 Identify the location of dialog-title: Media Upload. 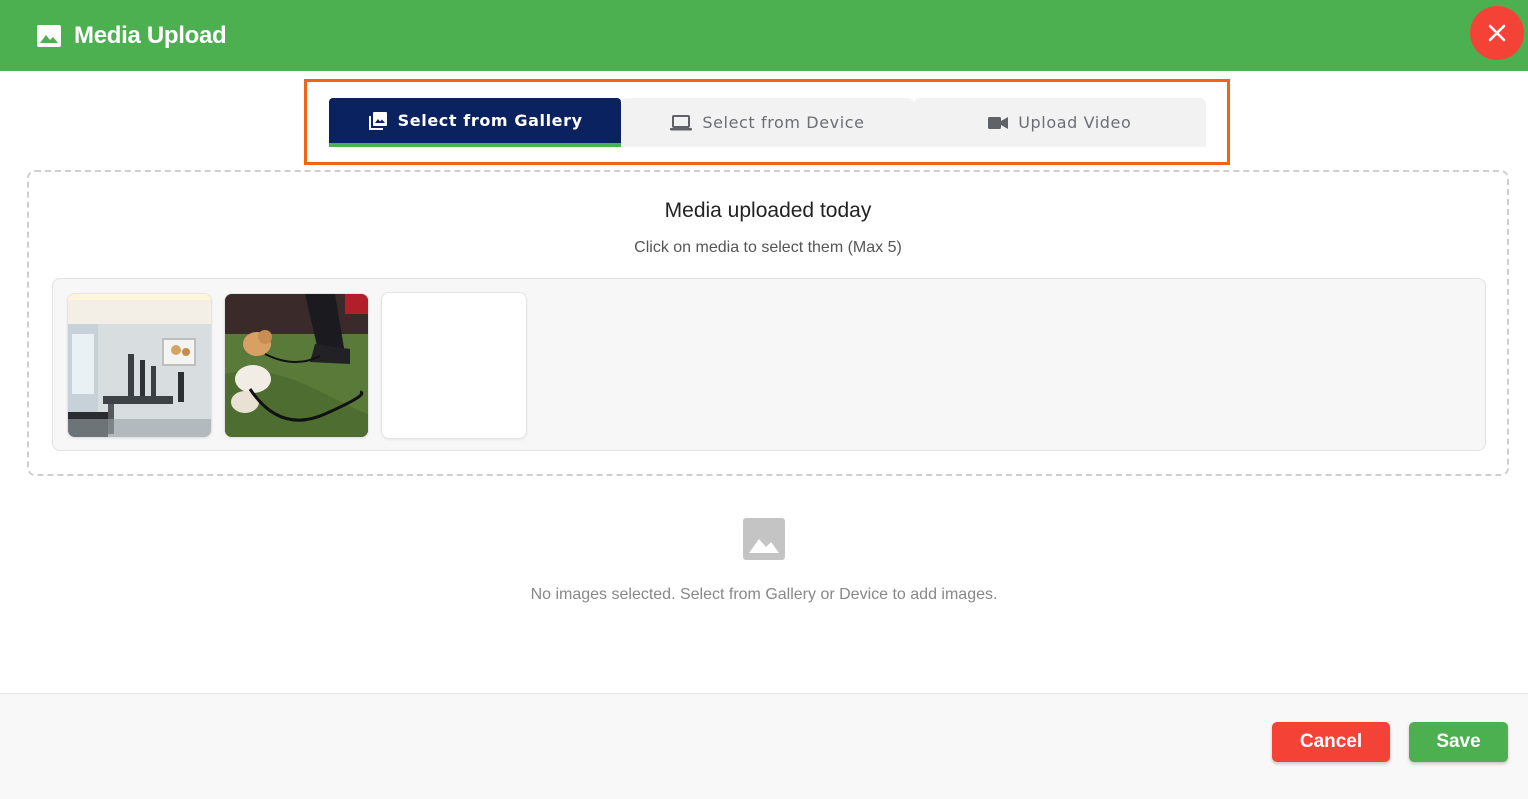
(150, 35).